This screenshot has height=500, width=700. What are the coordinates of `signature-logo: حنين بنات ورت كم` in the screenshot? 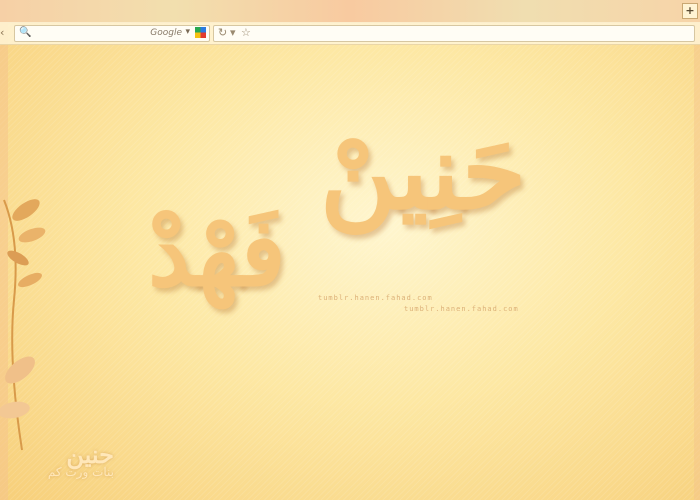 It's located at (64, 467).